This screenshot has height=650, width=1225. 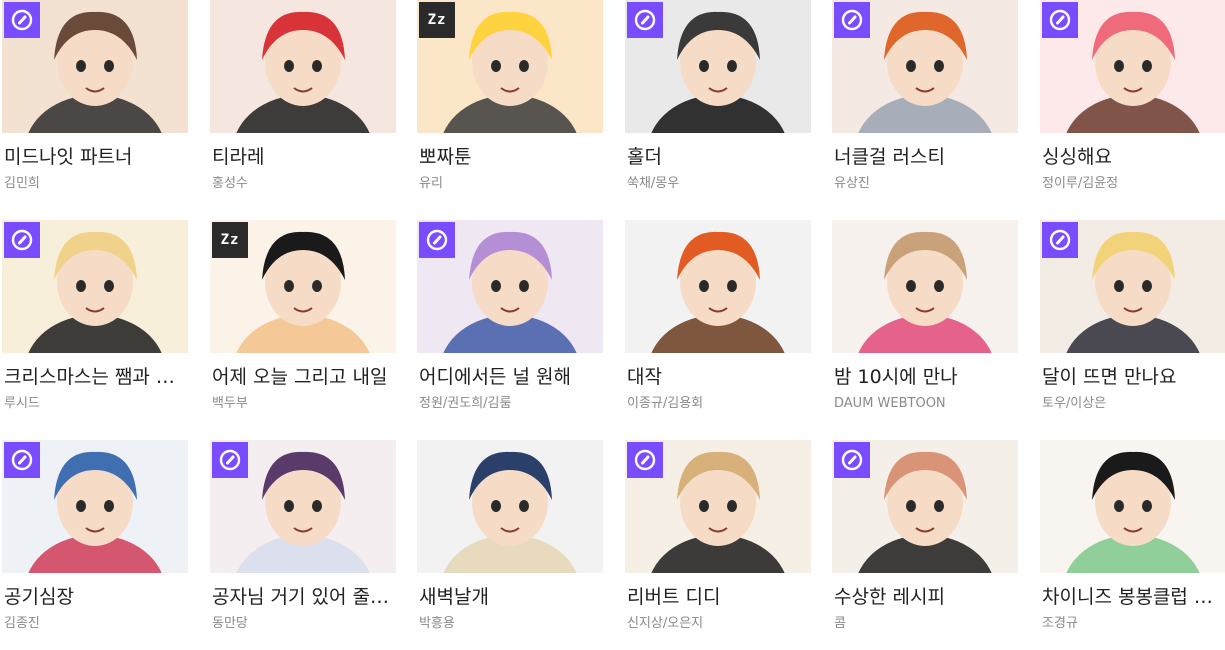 What do you see at coordinates (96, 597) in the screenshot?
I see `webtoon-title: 공기심장` at bounding box center [96, 597].